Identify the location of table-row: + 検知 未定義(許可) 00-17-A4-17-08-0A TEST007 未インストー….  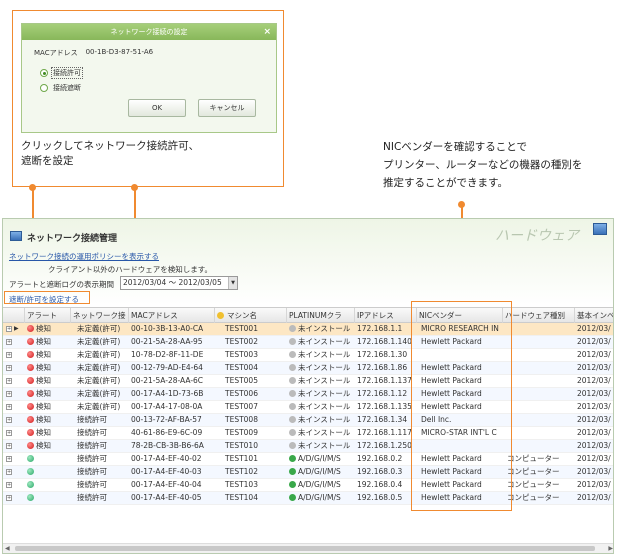
(308, 407).